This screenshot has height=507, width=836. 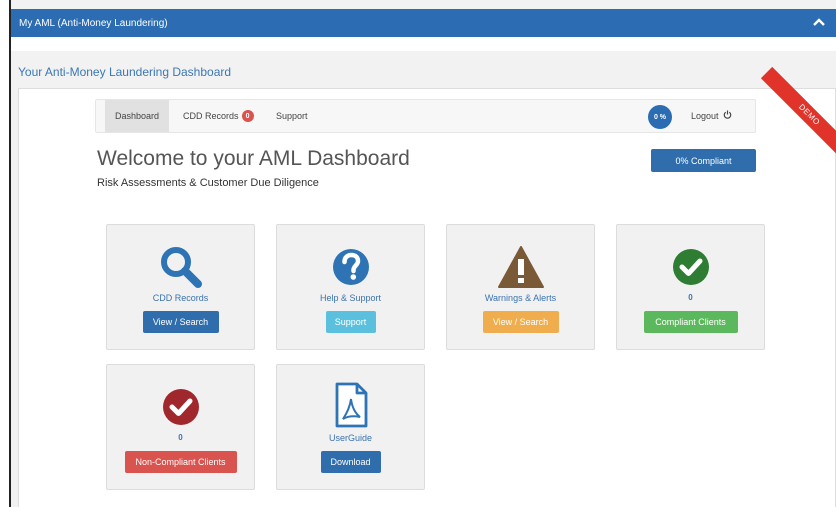 What do you see at coordinates (423, 23) in the screenshot?
I see `panel-header: My AML (Anti-Money Laundering)` at bounding box center [423, 23].